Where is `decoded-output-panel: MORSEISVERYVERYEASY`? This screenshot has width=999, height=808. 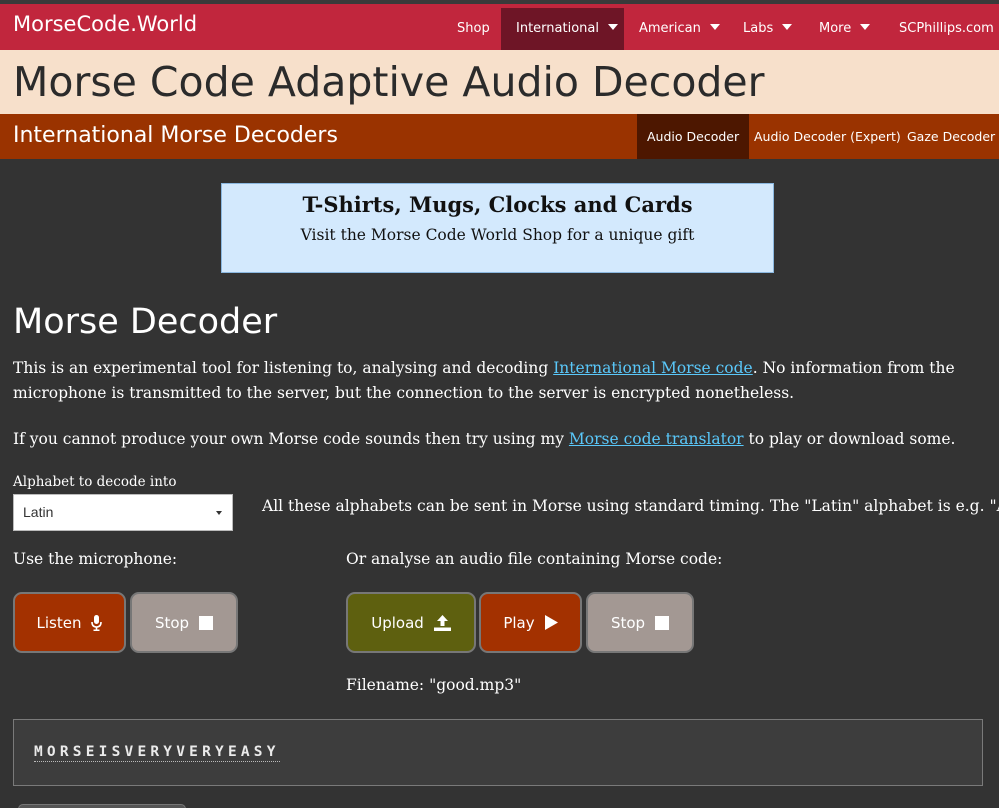
decoded-output-panel: MORSEISVERYVERYEASY is located at coordinates (498, 752).